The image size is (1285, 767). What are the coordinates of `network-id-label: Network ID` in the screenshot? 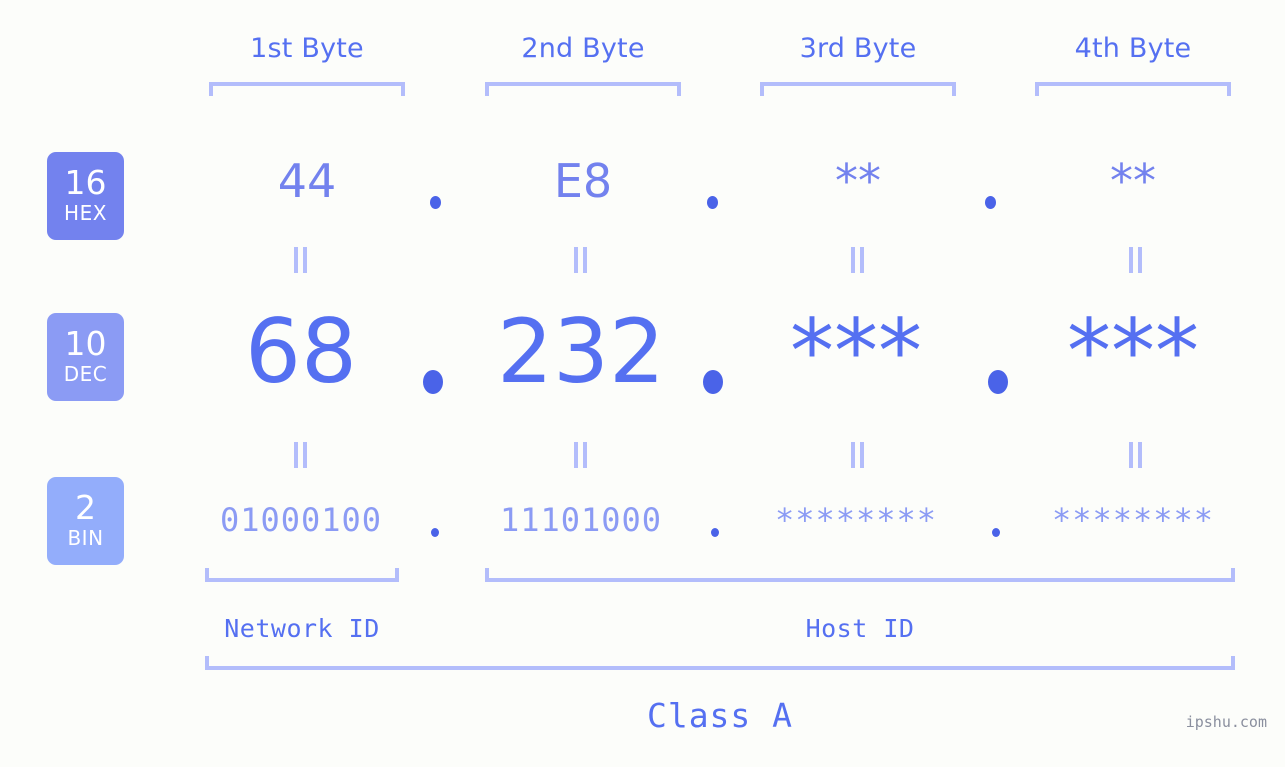 It's located at (302, 628).